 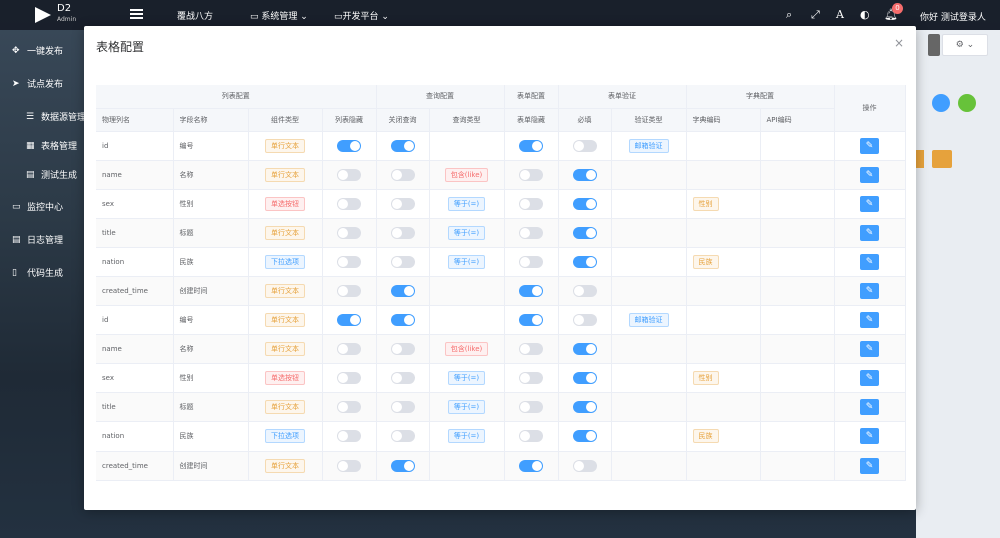 I want to click on search-icon: ⌕, so click(x=789, y=15).